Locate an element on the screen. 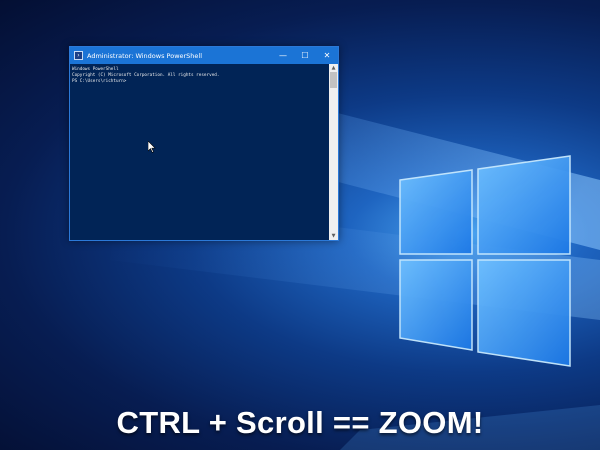  maximize-button: ☐ is located at coordinates (305, 55).